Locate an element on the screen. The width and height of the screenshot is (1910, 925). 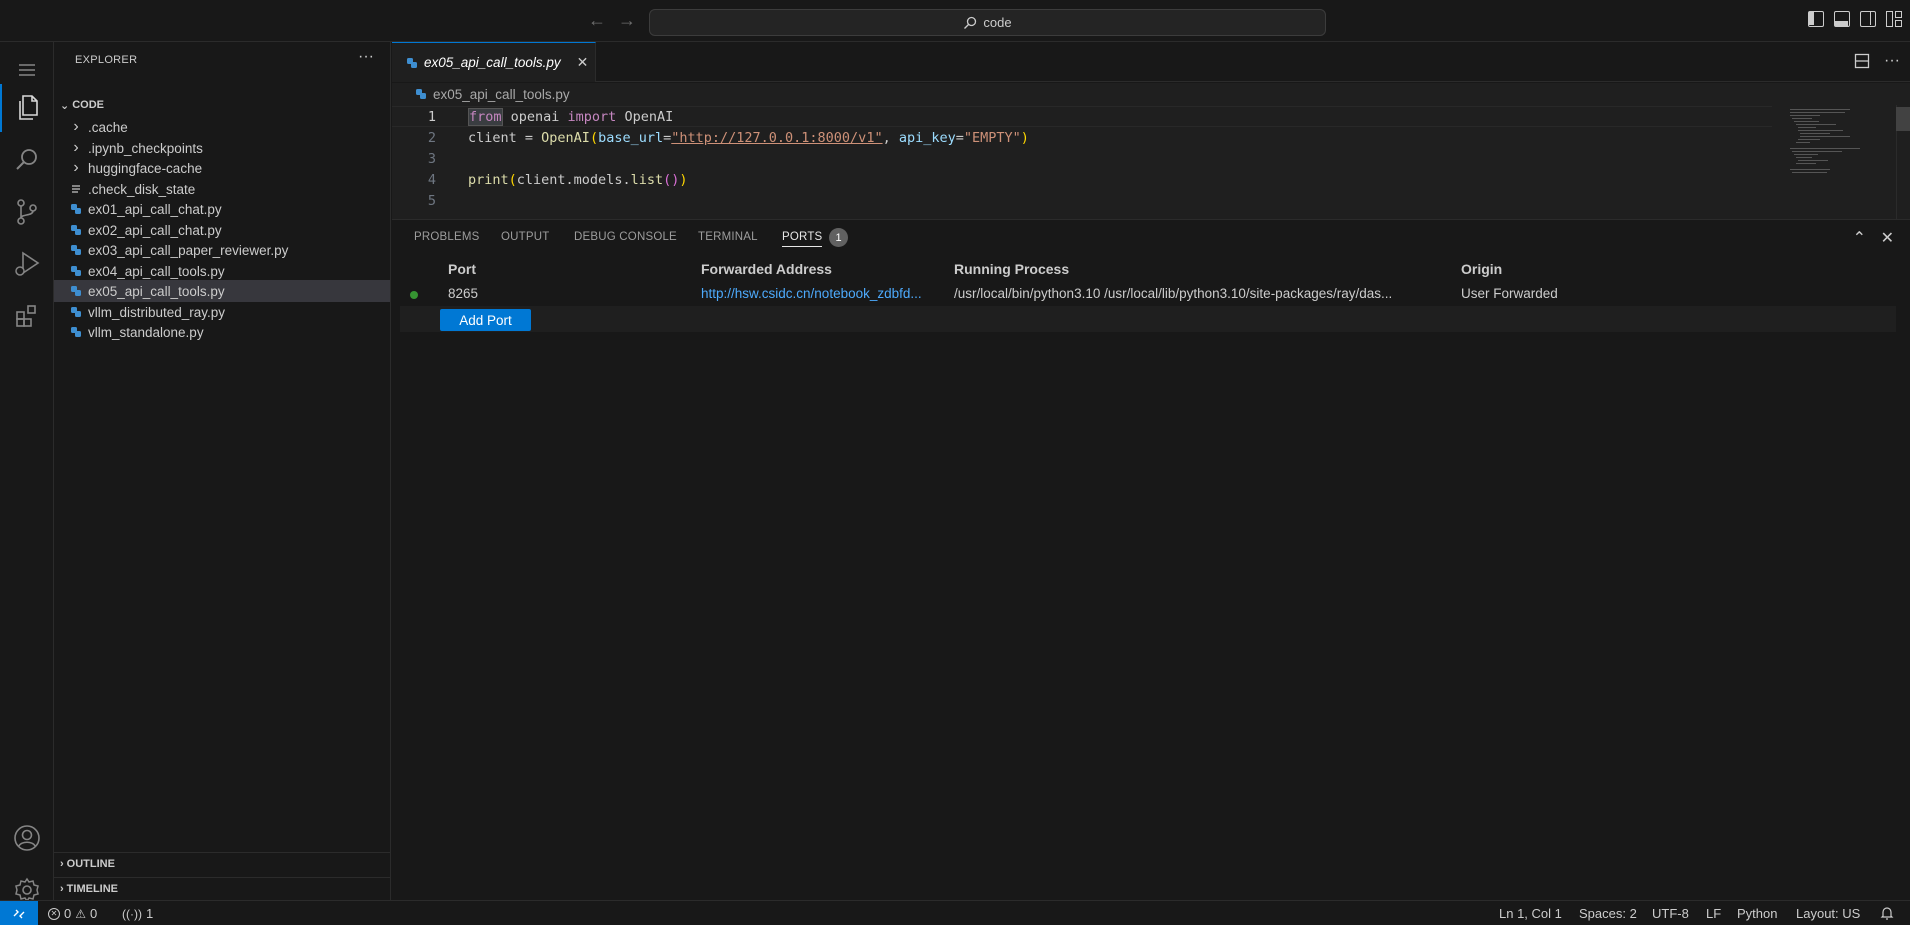
file-tree-item-label: .ipynb_checkpoints is located at coordinates (145, 148).